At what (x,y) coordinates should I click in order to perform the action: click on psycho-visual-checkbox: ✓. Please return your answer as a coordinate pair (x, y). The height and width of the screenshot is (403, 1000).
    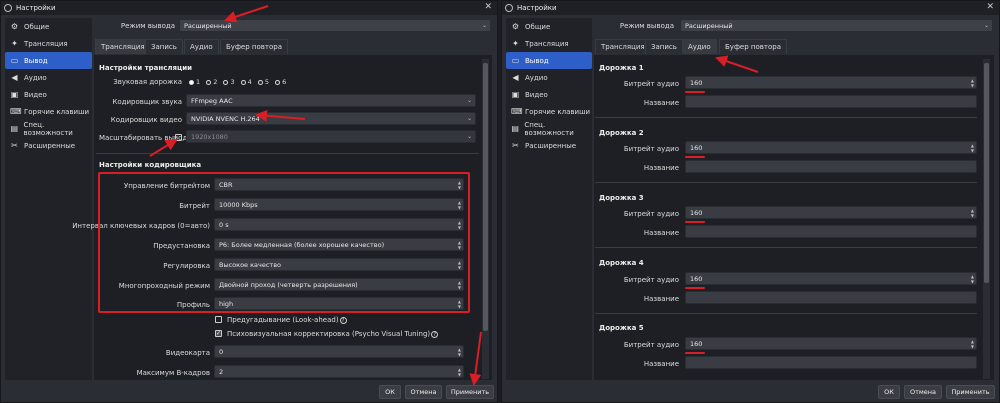
    Looking at the image, I should click on (218, 333).